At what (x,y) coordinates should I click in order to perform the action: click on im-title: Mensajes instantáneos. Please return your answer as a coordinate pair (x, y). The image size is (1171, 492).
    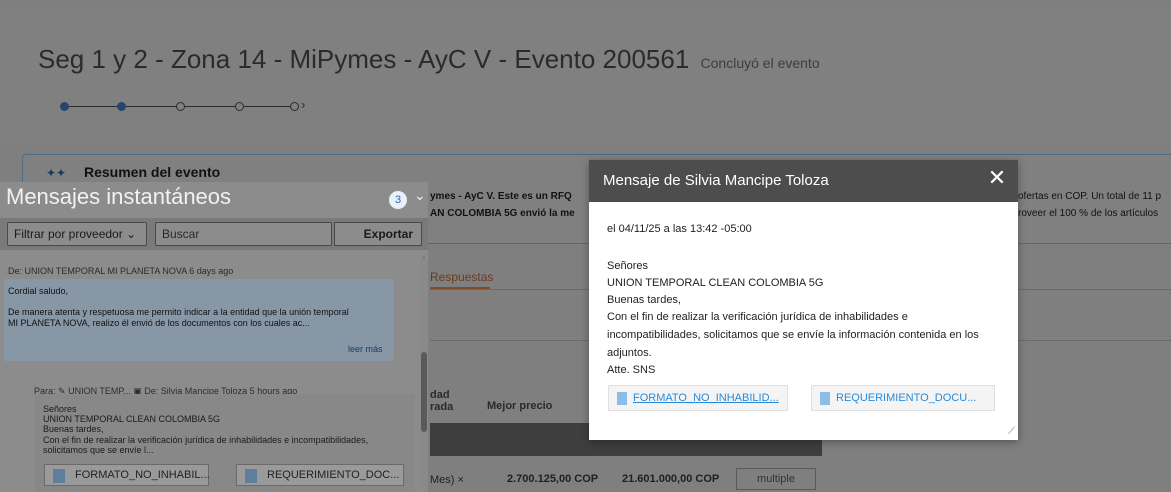
    Looking at the image, I should click on (119, 196).